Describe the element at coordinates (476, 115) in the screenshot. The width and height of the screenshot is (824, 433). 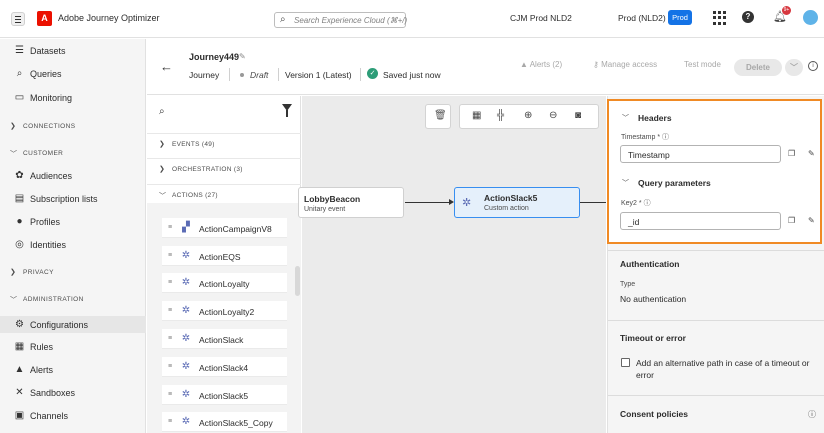
I see `grid-icon: ▦` at that location.